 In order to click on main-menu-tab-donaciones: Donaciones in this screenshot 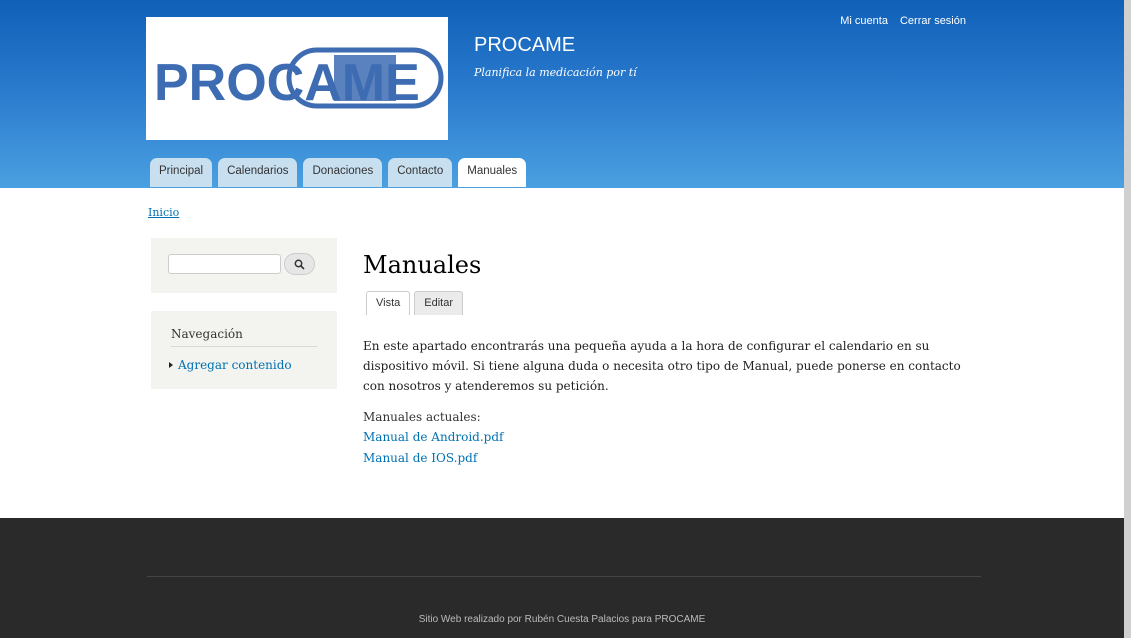, I will do `click(343, 172)`.